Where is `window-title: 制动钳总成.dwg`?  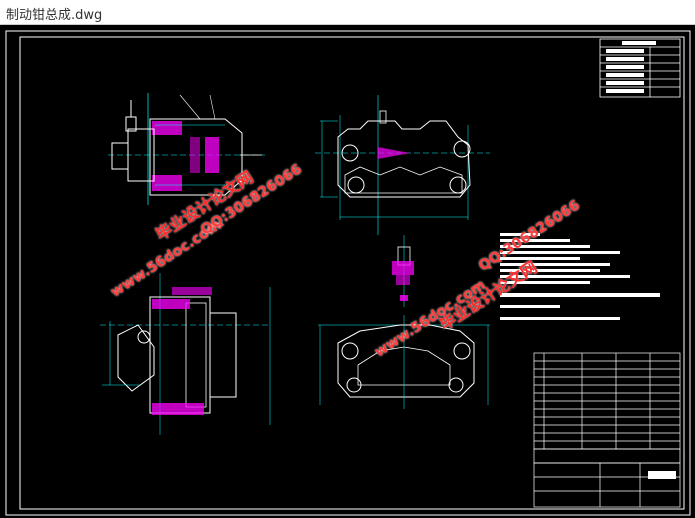 window-title: 制动钳总成.dwg is located at coordinates (54, 15).